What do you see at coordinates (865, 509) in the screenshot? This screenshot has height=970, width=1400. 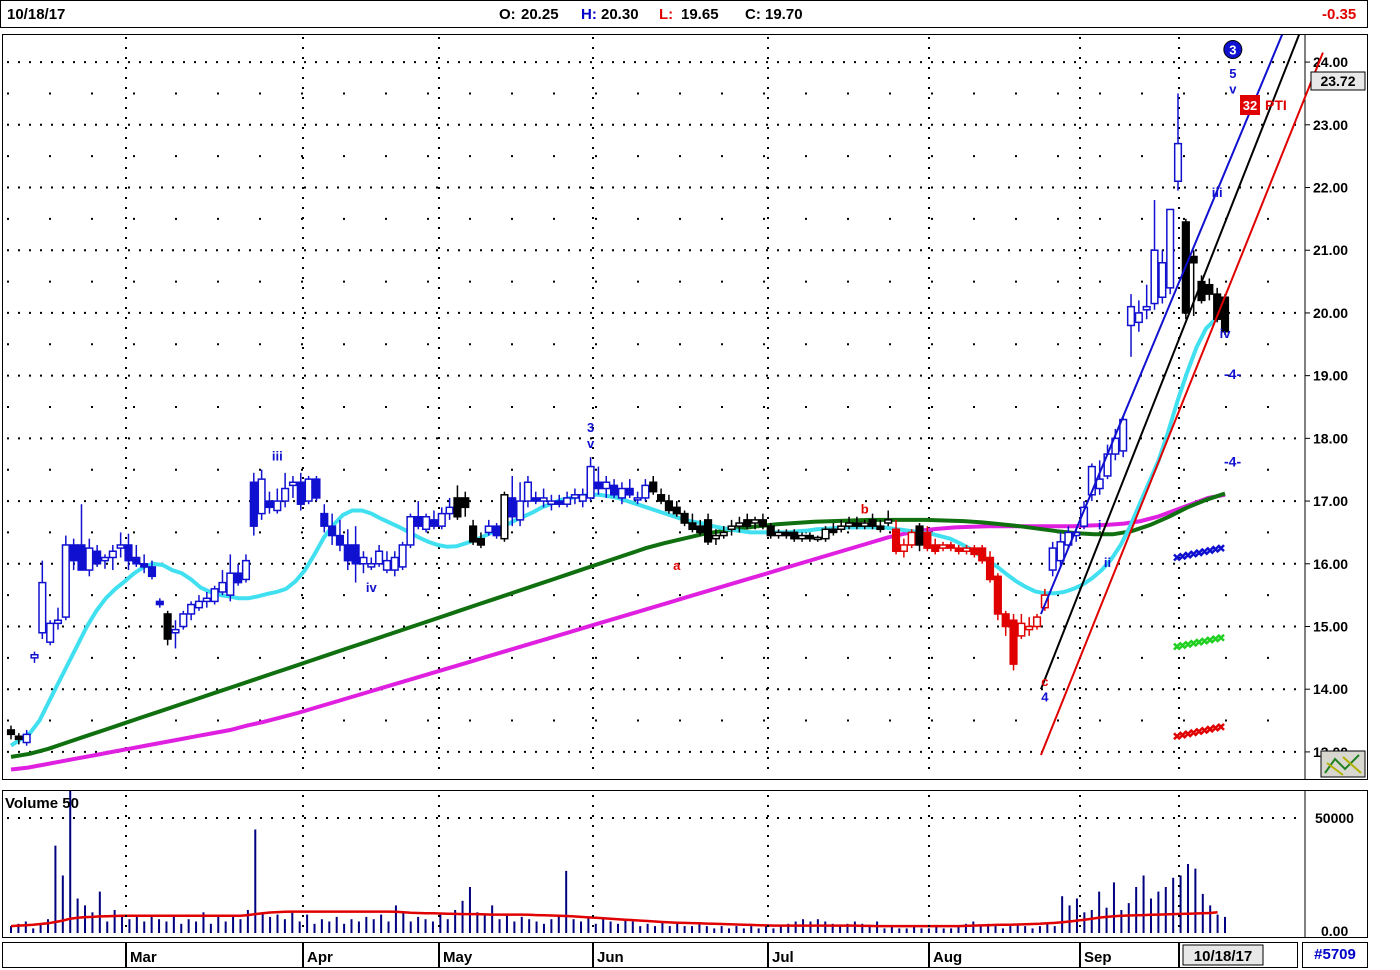 I see `wave-label: b` at bounding box center [865, 509].